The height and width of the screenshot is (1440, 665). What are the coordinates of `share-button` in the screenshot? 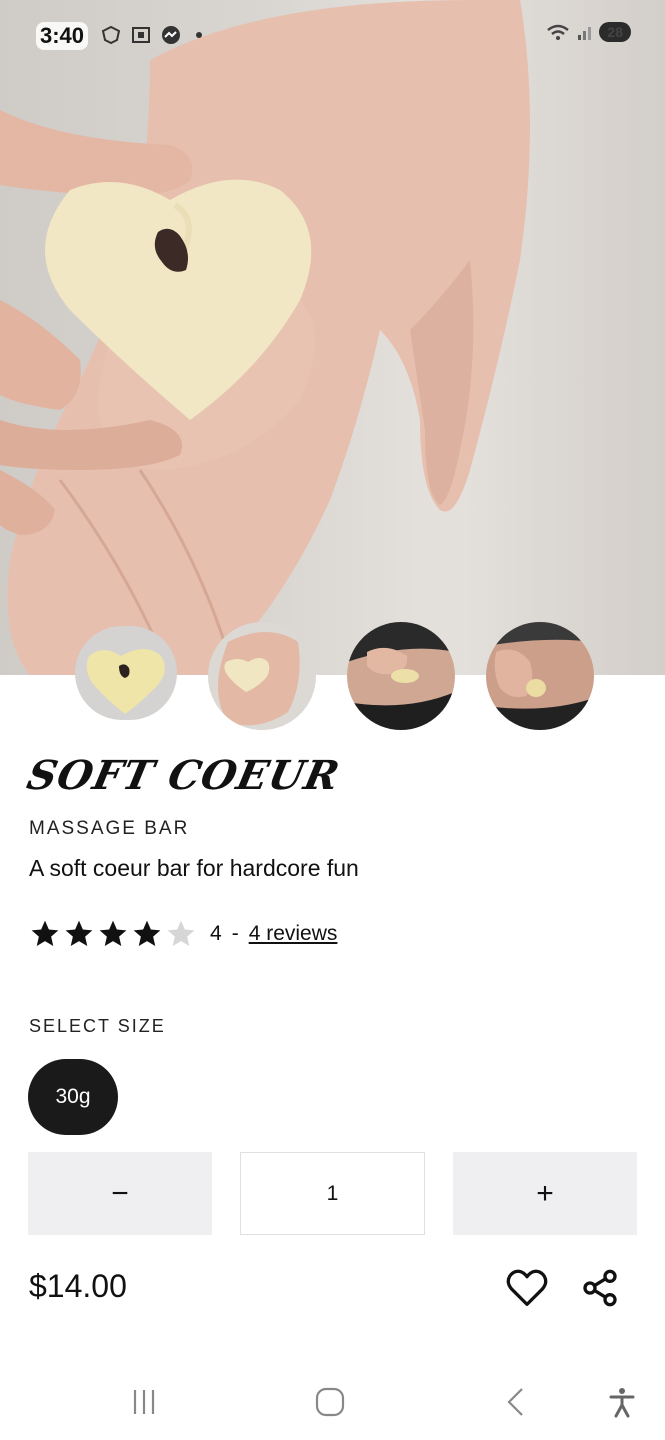 It's located at (600, 1288).